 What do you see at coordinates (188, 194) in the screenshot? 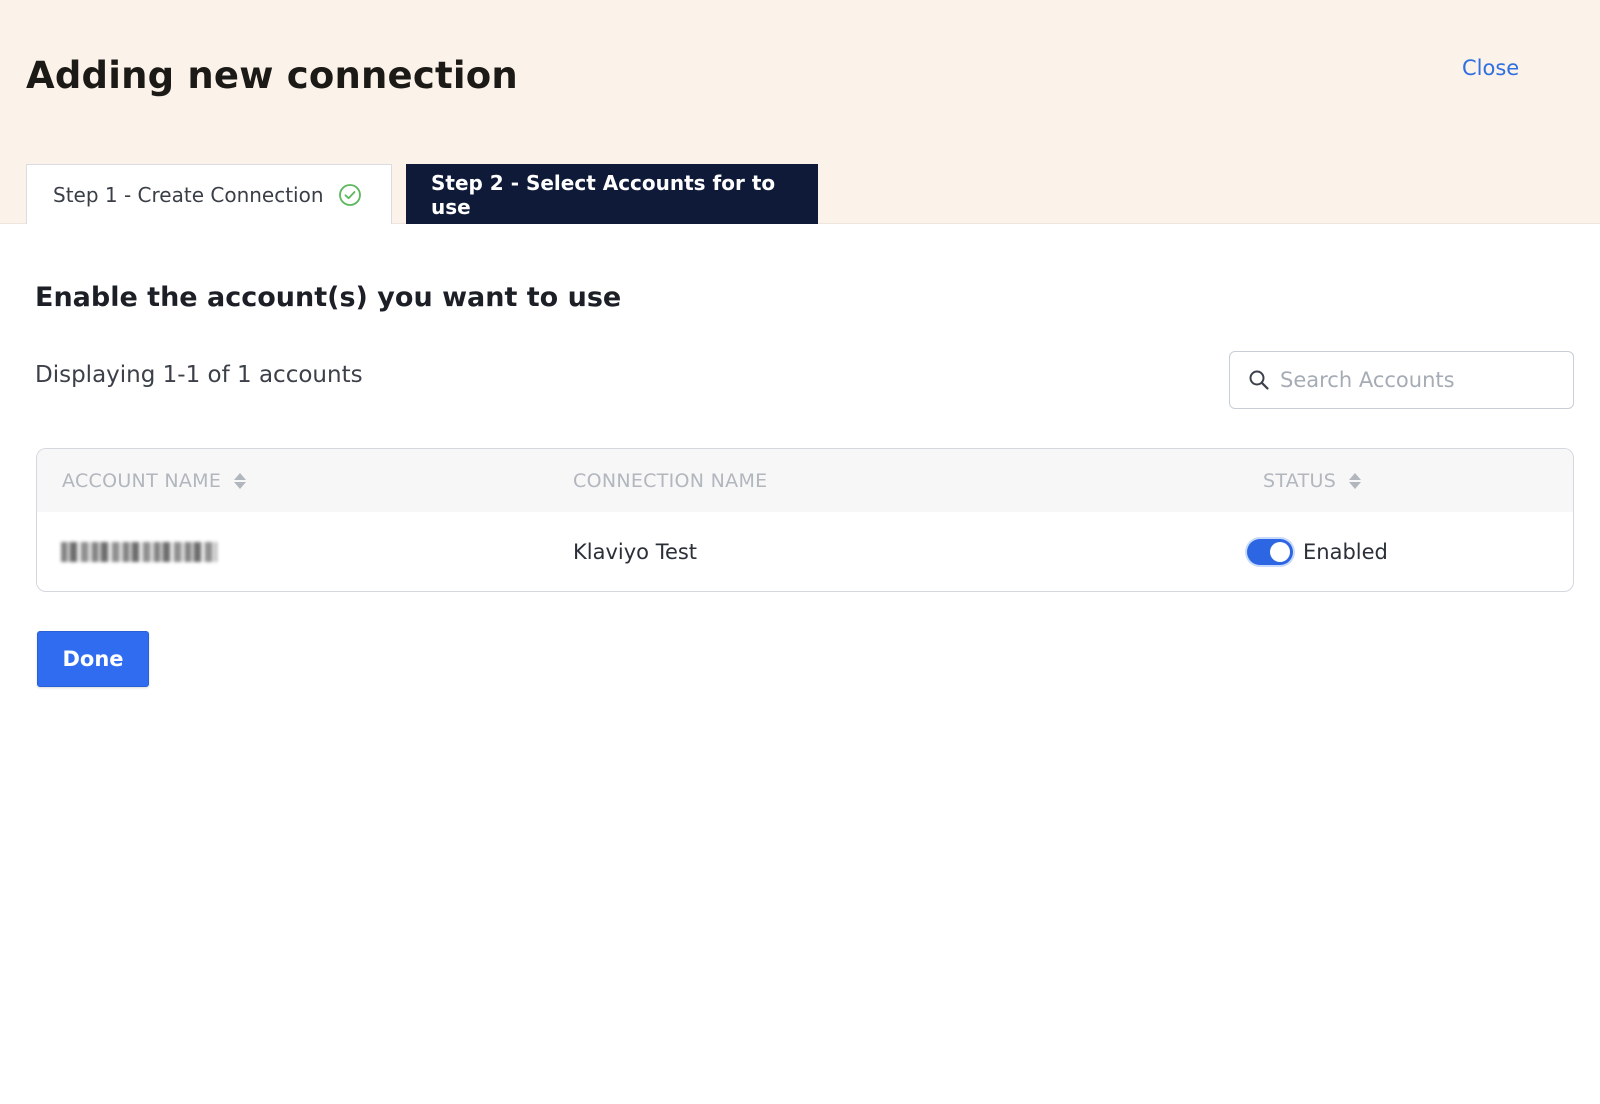
I see `tab-step-1-label: Step 1 - Create Connection` at bounding box center [188, 194].